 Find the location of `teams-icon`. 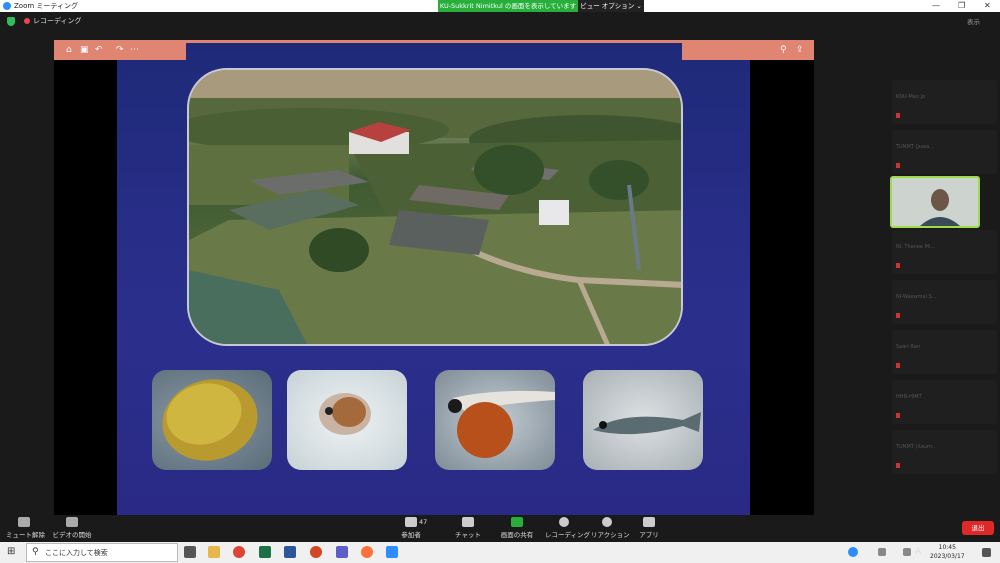

teams-icon is located at coordinates (342, 552).